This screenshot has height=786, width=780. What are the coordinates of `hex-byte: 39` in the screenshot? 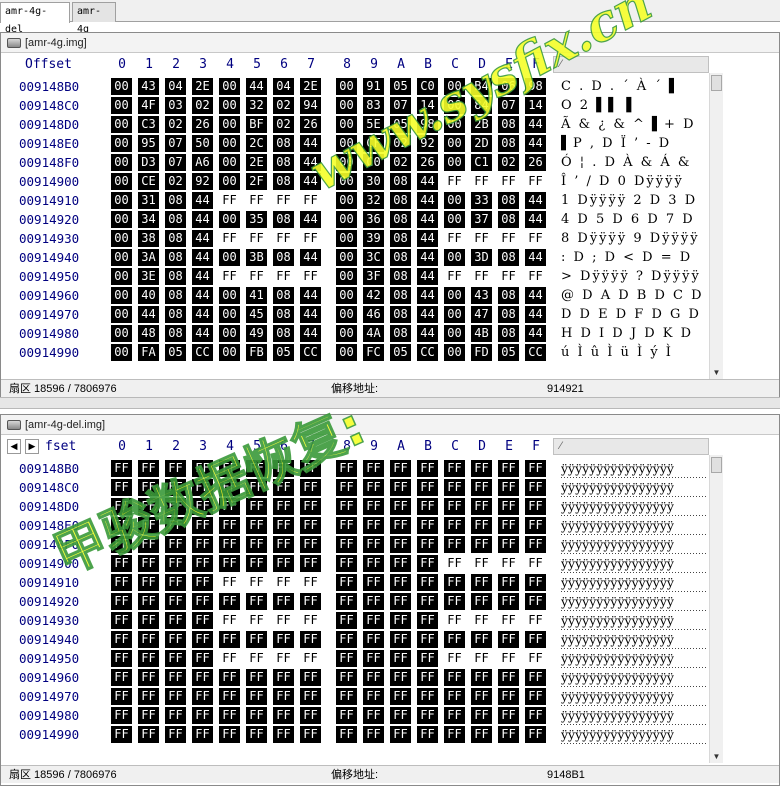 It's located at (373, 238).